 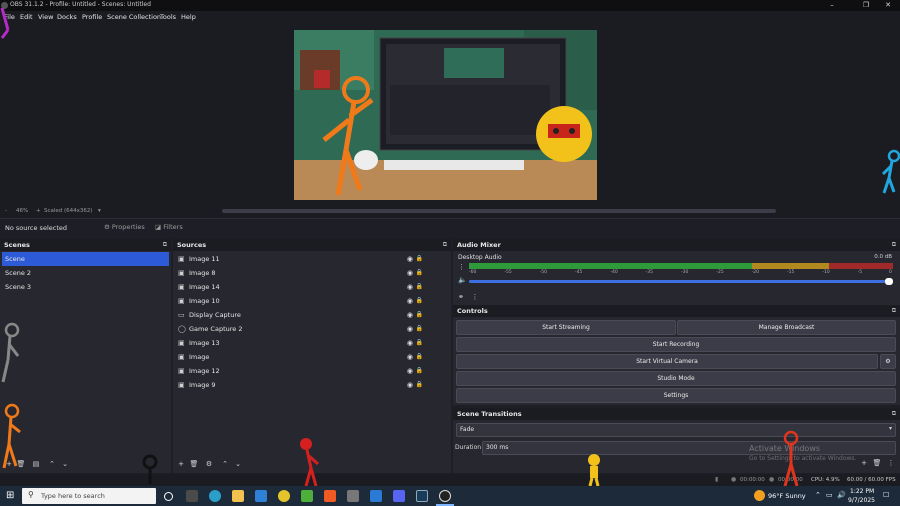 I want to click on source-row: ▣ Image 10 ◉ 🔒, so click(x=312, y=301).